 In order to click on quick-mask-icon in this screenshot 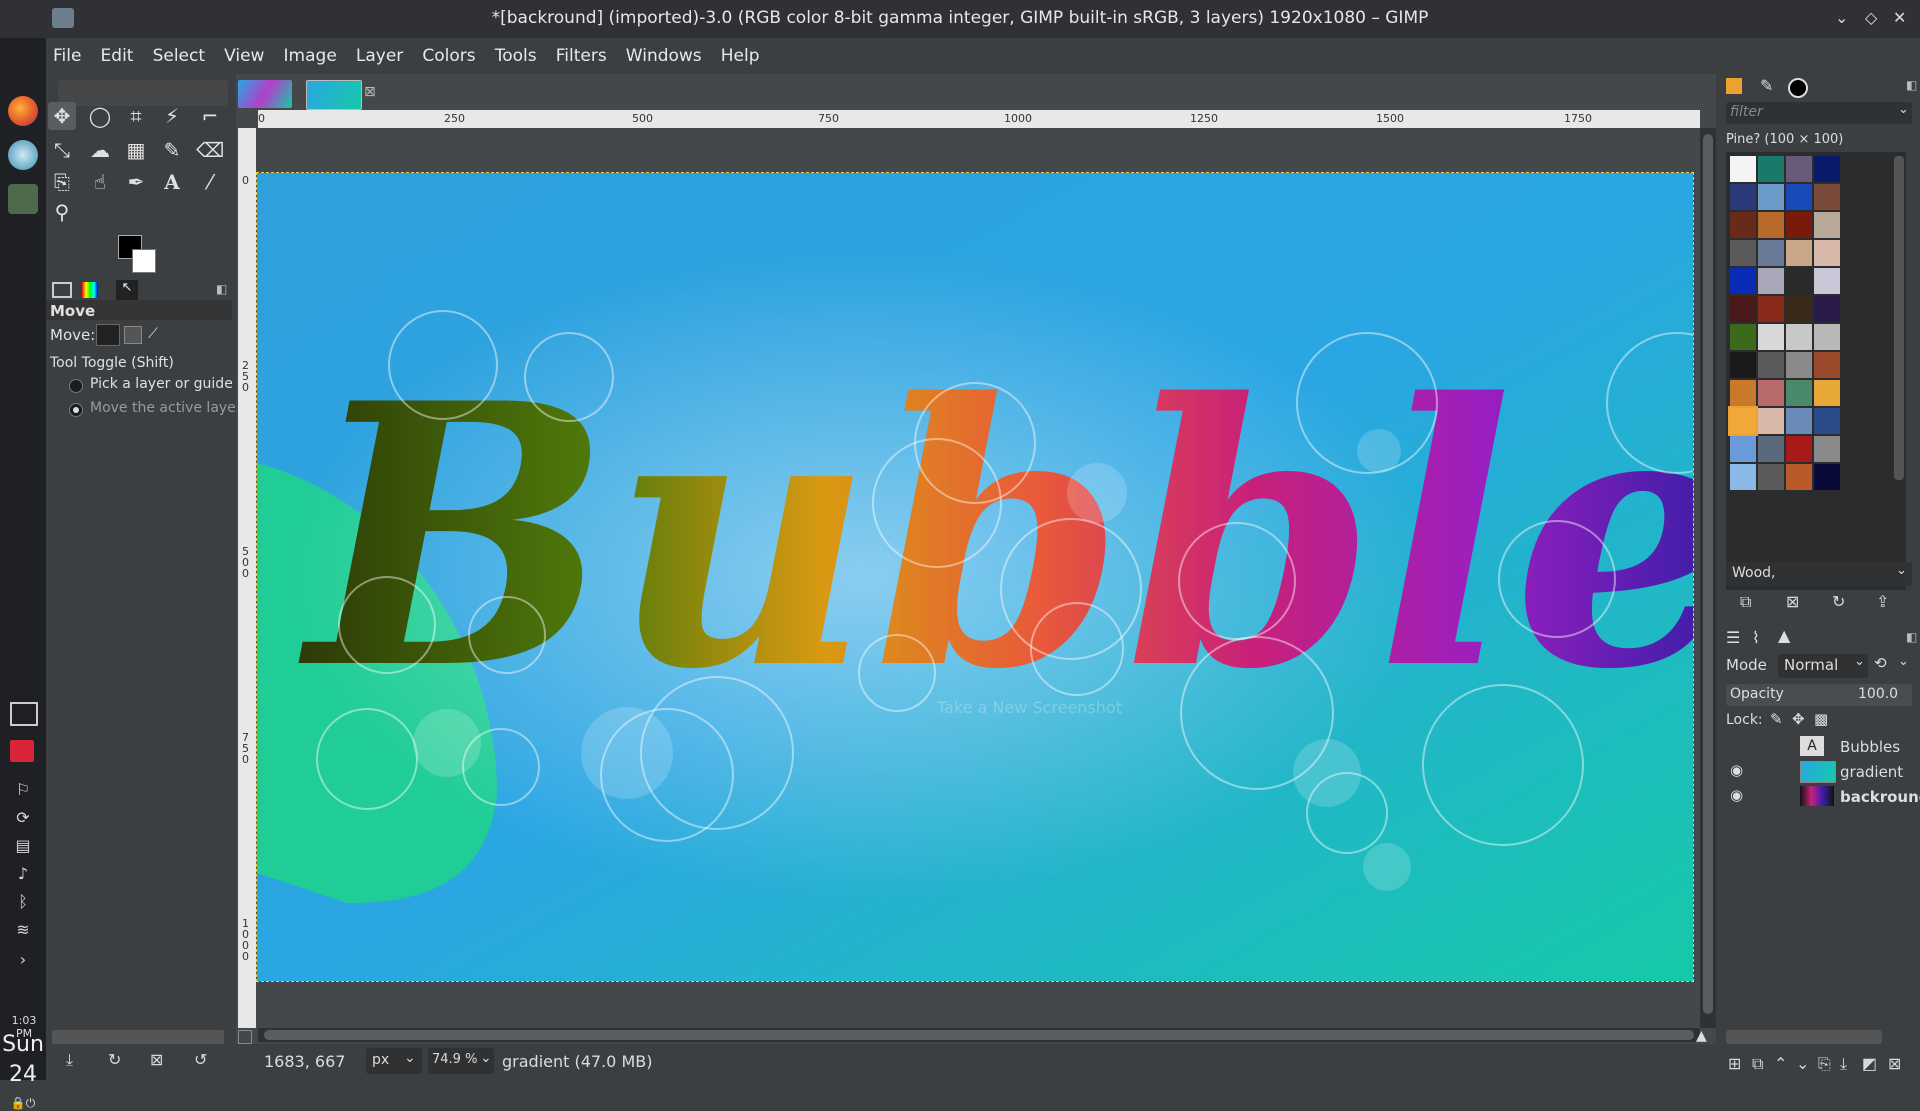, I will do `click(245, 1037)`.